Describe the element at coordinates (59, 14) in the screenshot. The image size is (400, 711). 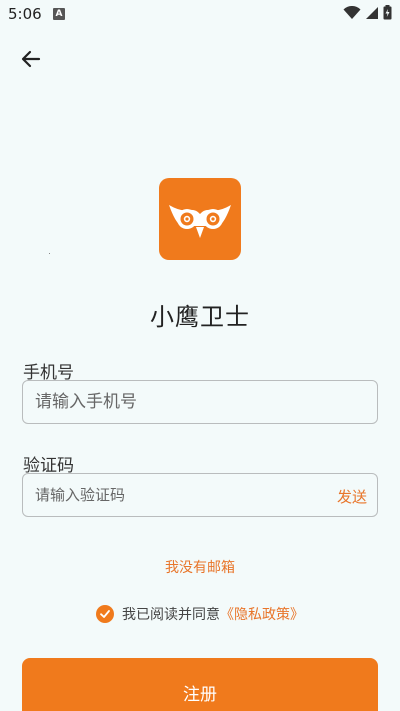
I see `notification-badge-icon: A` at that location.